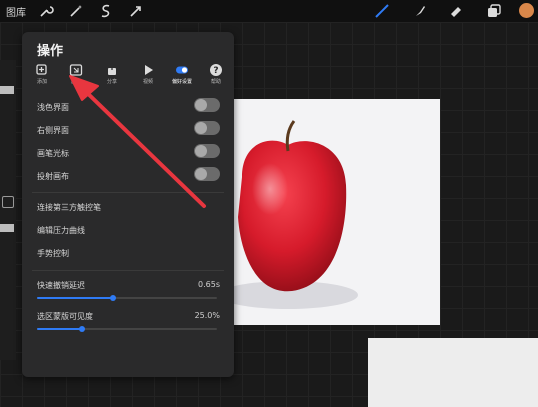  What do you see at coordinates (41, 69) in the screenshot?
I see `add-icon` at bounding box center [41, 69].